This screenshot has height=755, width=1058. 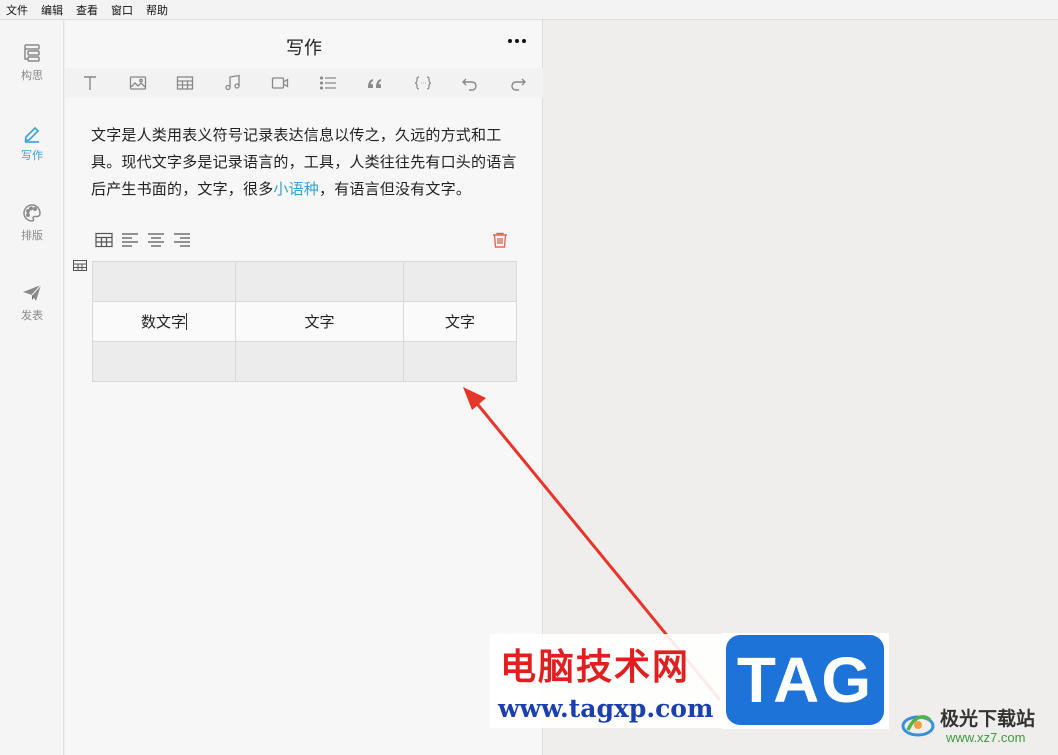 What do you see at coordinates (186, 321) in the screenshot?
I see `text-caret` at bounding box center [186, 321].